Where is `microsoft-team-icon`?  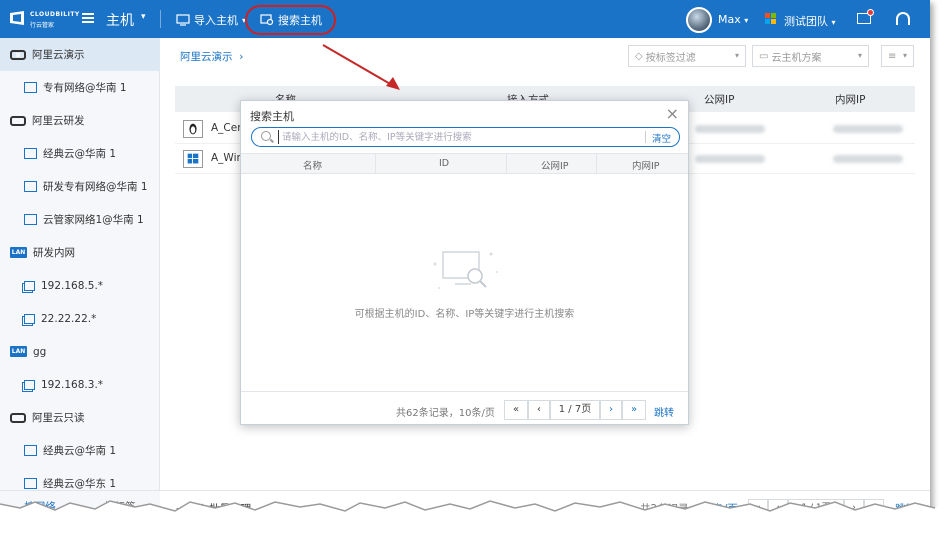 microsoft-team-icon is located at coordinates (771, 19).